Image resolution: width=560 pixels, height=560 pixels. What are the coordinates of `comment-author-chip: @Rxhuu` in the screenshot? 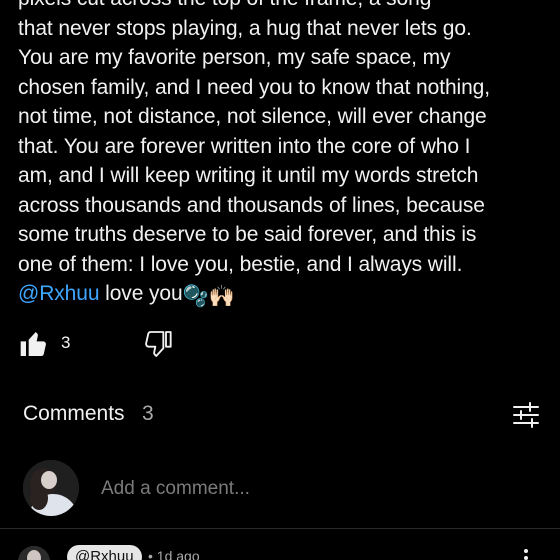 It's located at (104, 552).